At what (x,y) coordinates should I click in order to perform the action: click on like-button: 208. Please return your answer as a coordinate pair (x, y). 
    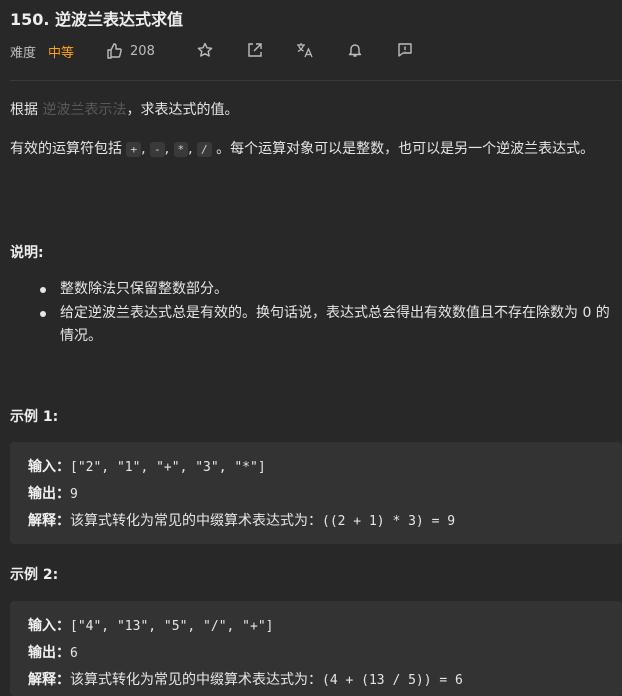
    Looking at the image, I should click on (130, 51).